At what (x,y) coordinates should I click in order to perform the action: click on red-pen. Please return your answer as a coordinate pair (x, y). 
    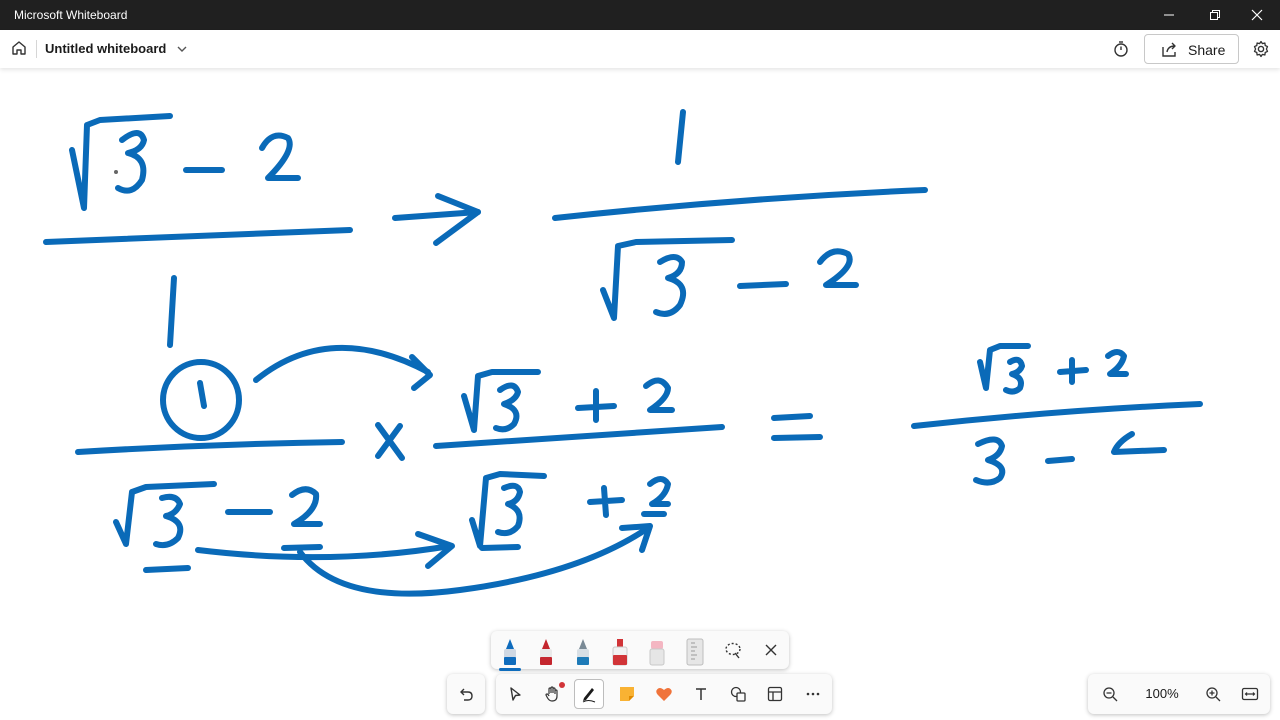
    Looking at the image, I should click on (546, 652).